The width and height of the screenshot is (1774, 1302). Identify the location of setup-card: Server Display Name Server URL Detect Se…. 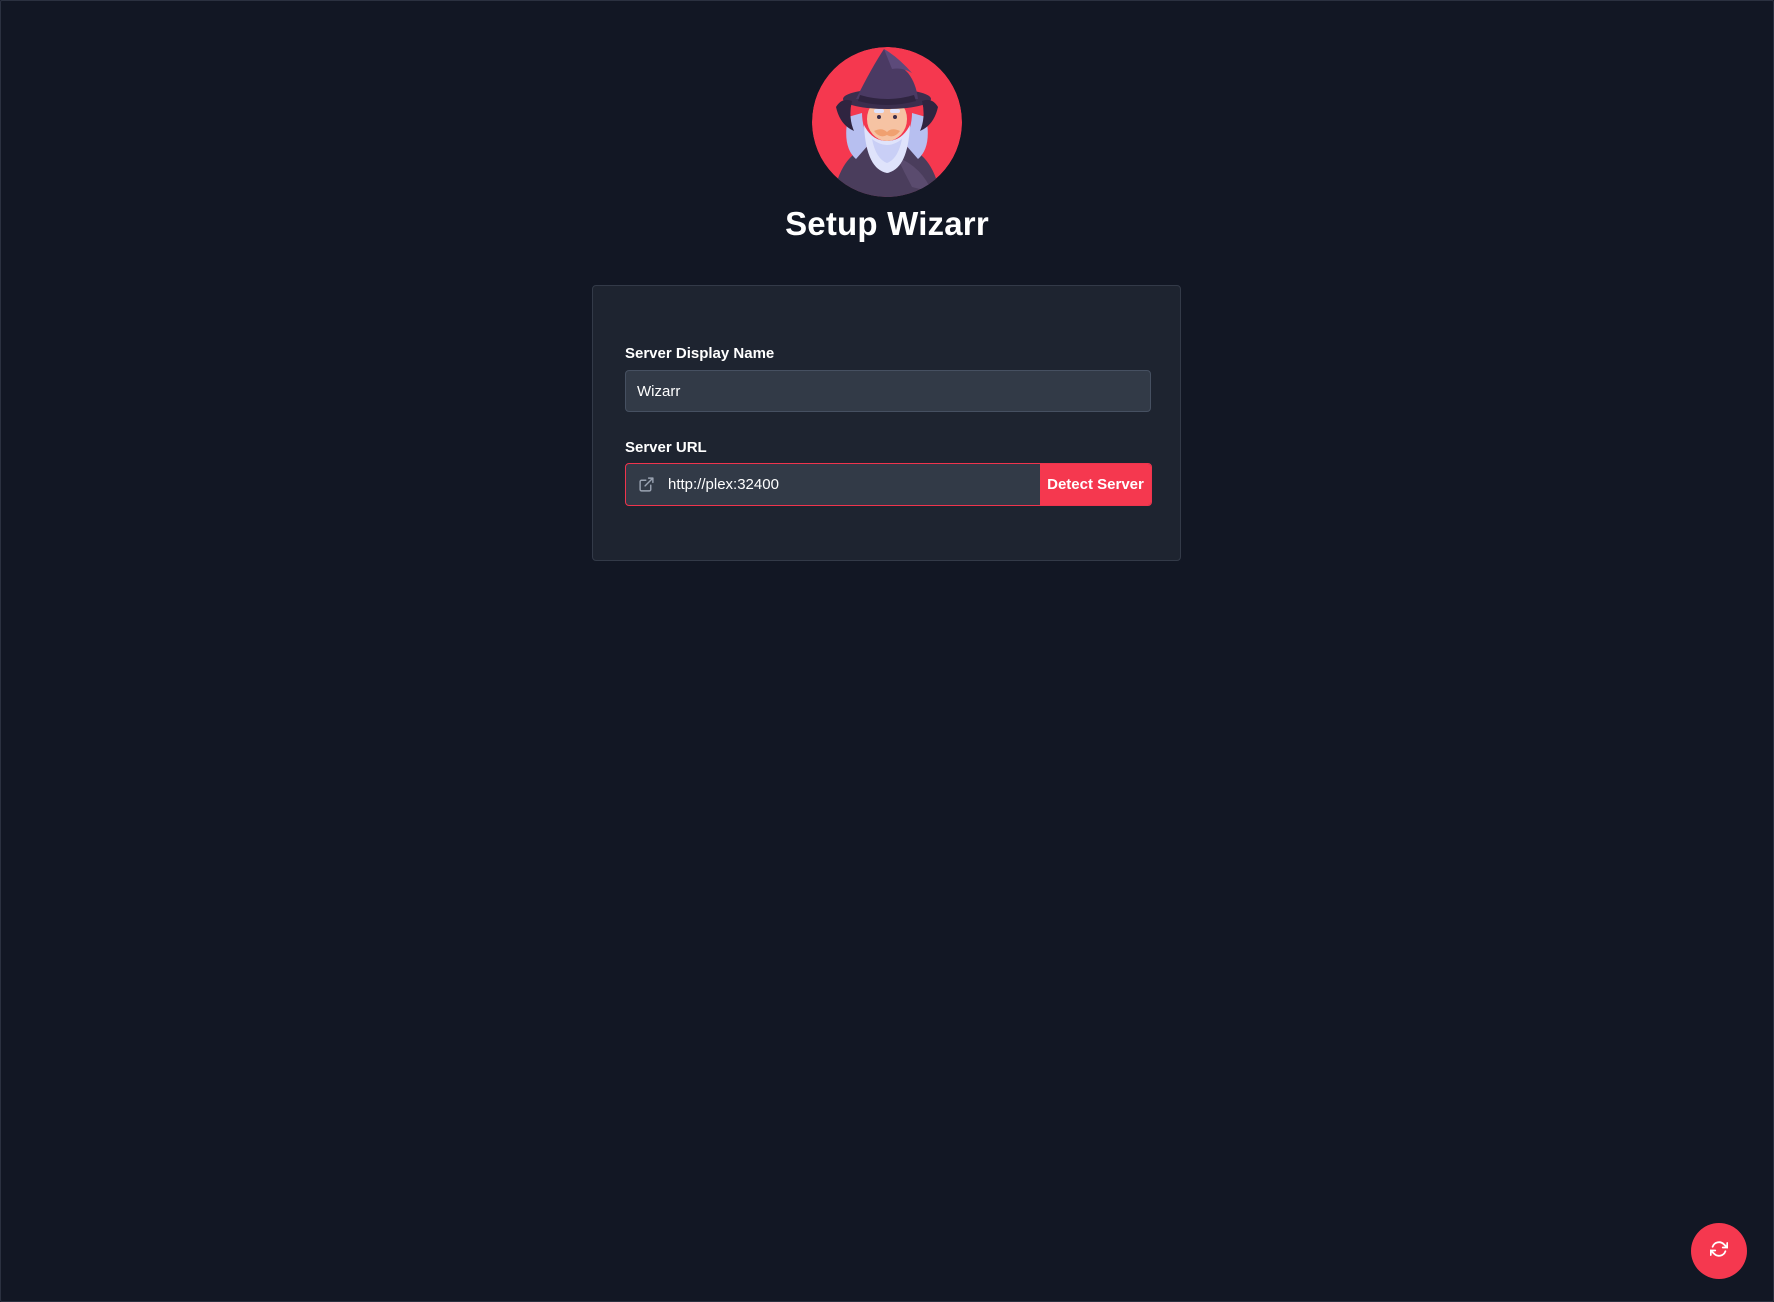
(886, 423).